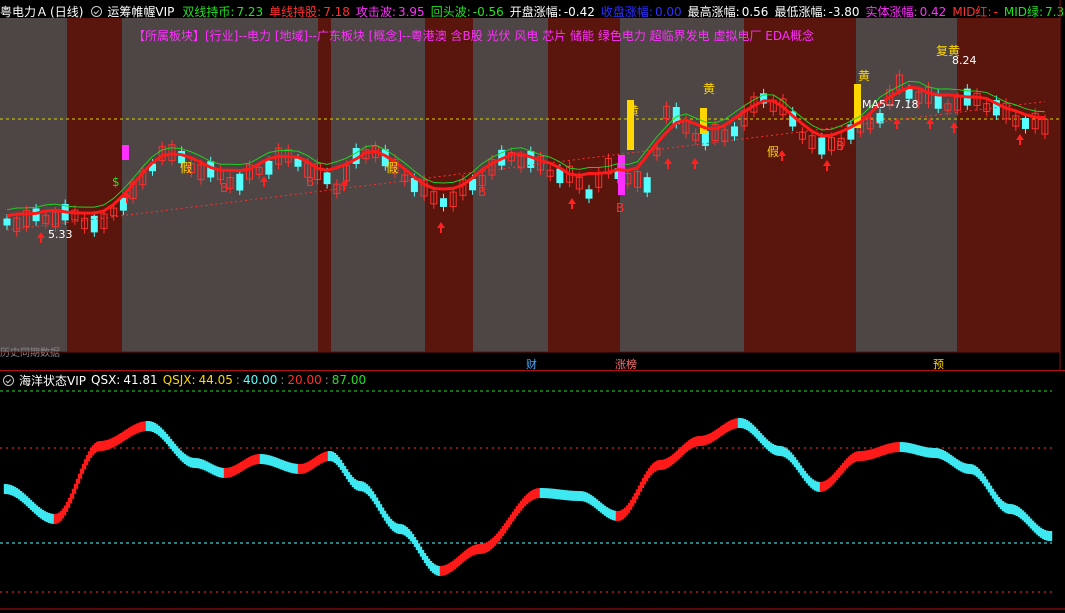 This screenshot has height=613, width=1065. Describe the element at coordinates (179, 380) in the screenshot. I see `qsjx-label: QSJX:` at that location.